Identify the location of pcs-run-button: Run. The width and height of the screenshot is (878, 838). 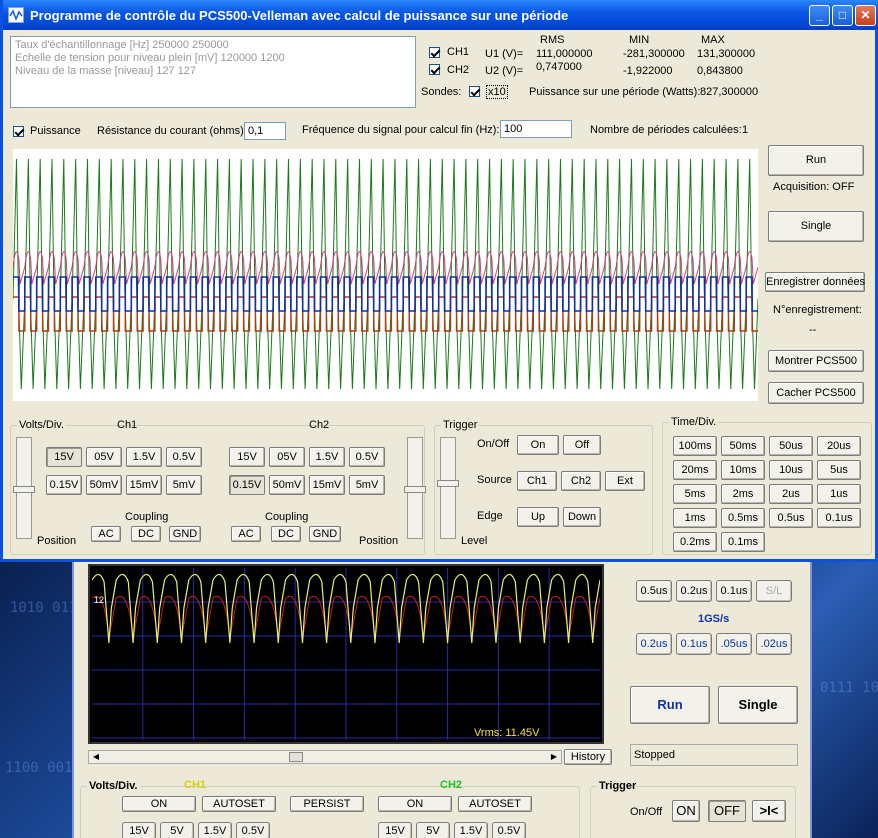
(670, 705).